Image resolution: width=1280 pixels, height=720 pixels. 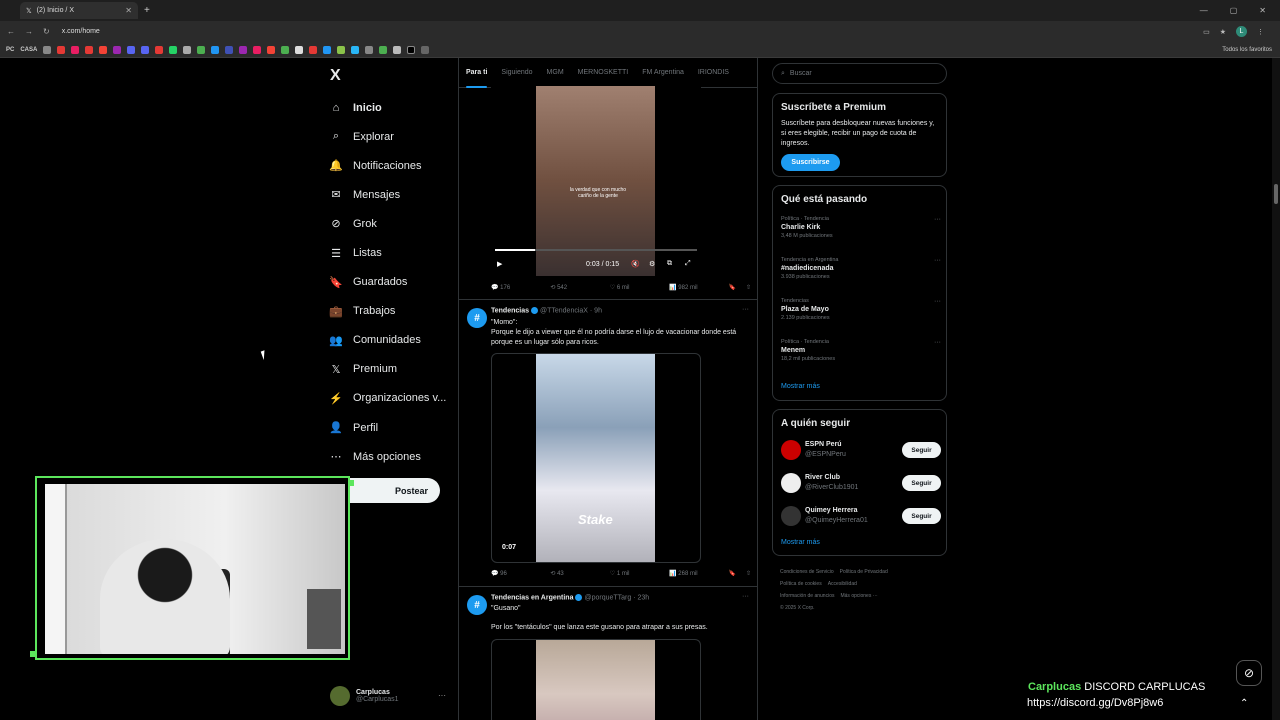 What do you see at coordinates (387, 194) in the screenshot?
I see `sidebar-item-mensajes: ✉ Mensajes` at bounding box center [387, 194].